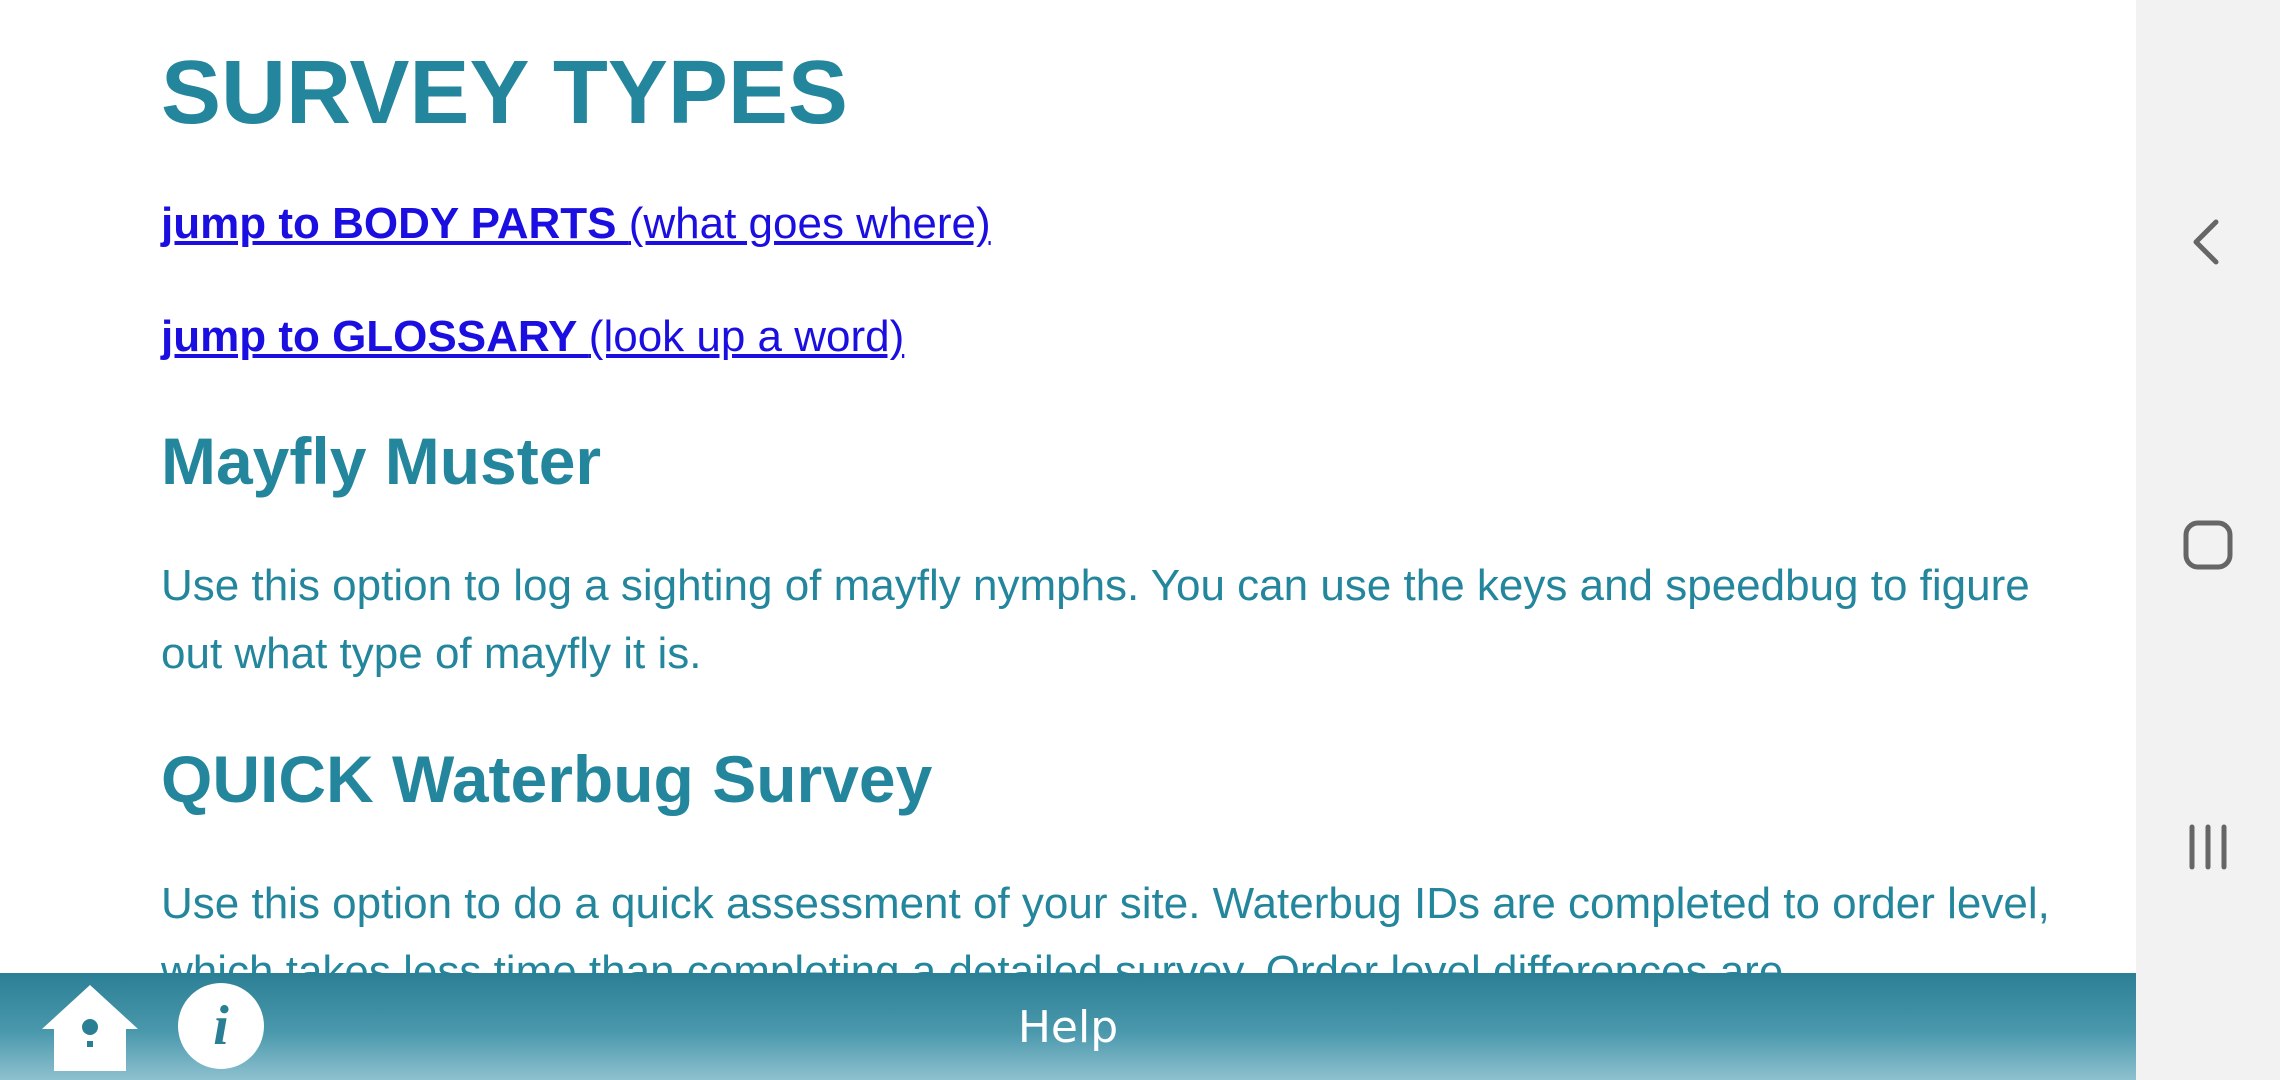  I want to click on info-icon: i, so click(221, 1026).